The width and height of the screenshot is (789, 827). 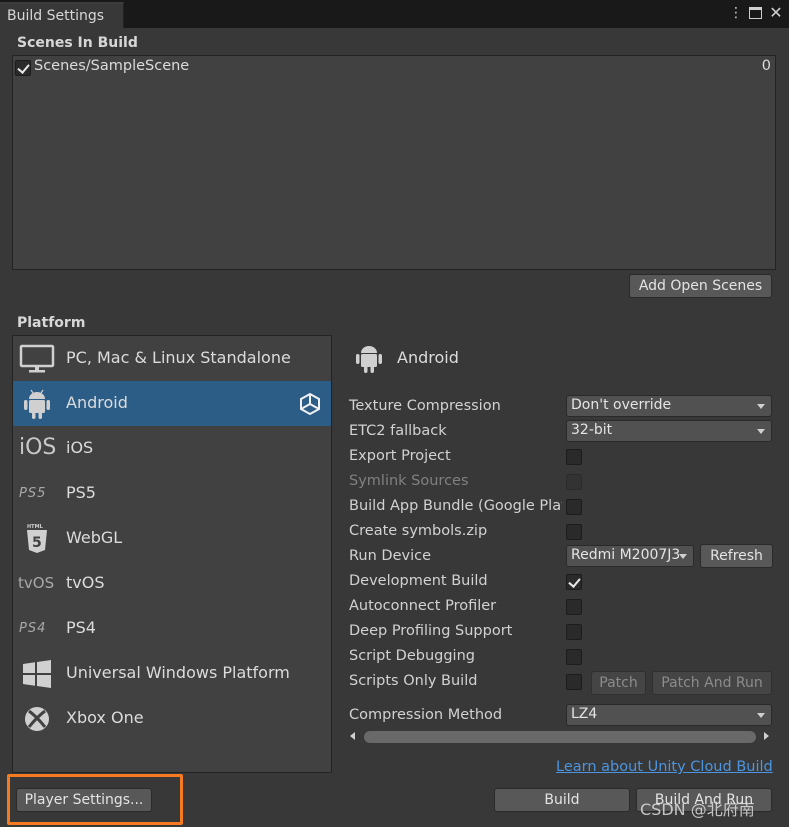 What do you see at coordinates (776, 13) in the screenshot?
I see `close-icon: ✕` at bounding box center [776, 13].